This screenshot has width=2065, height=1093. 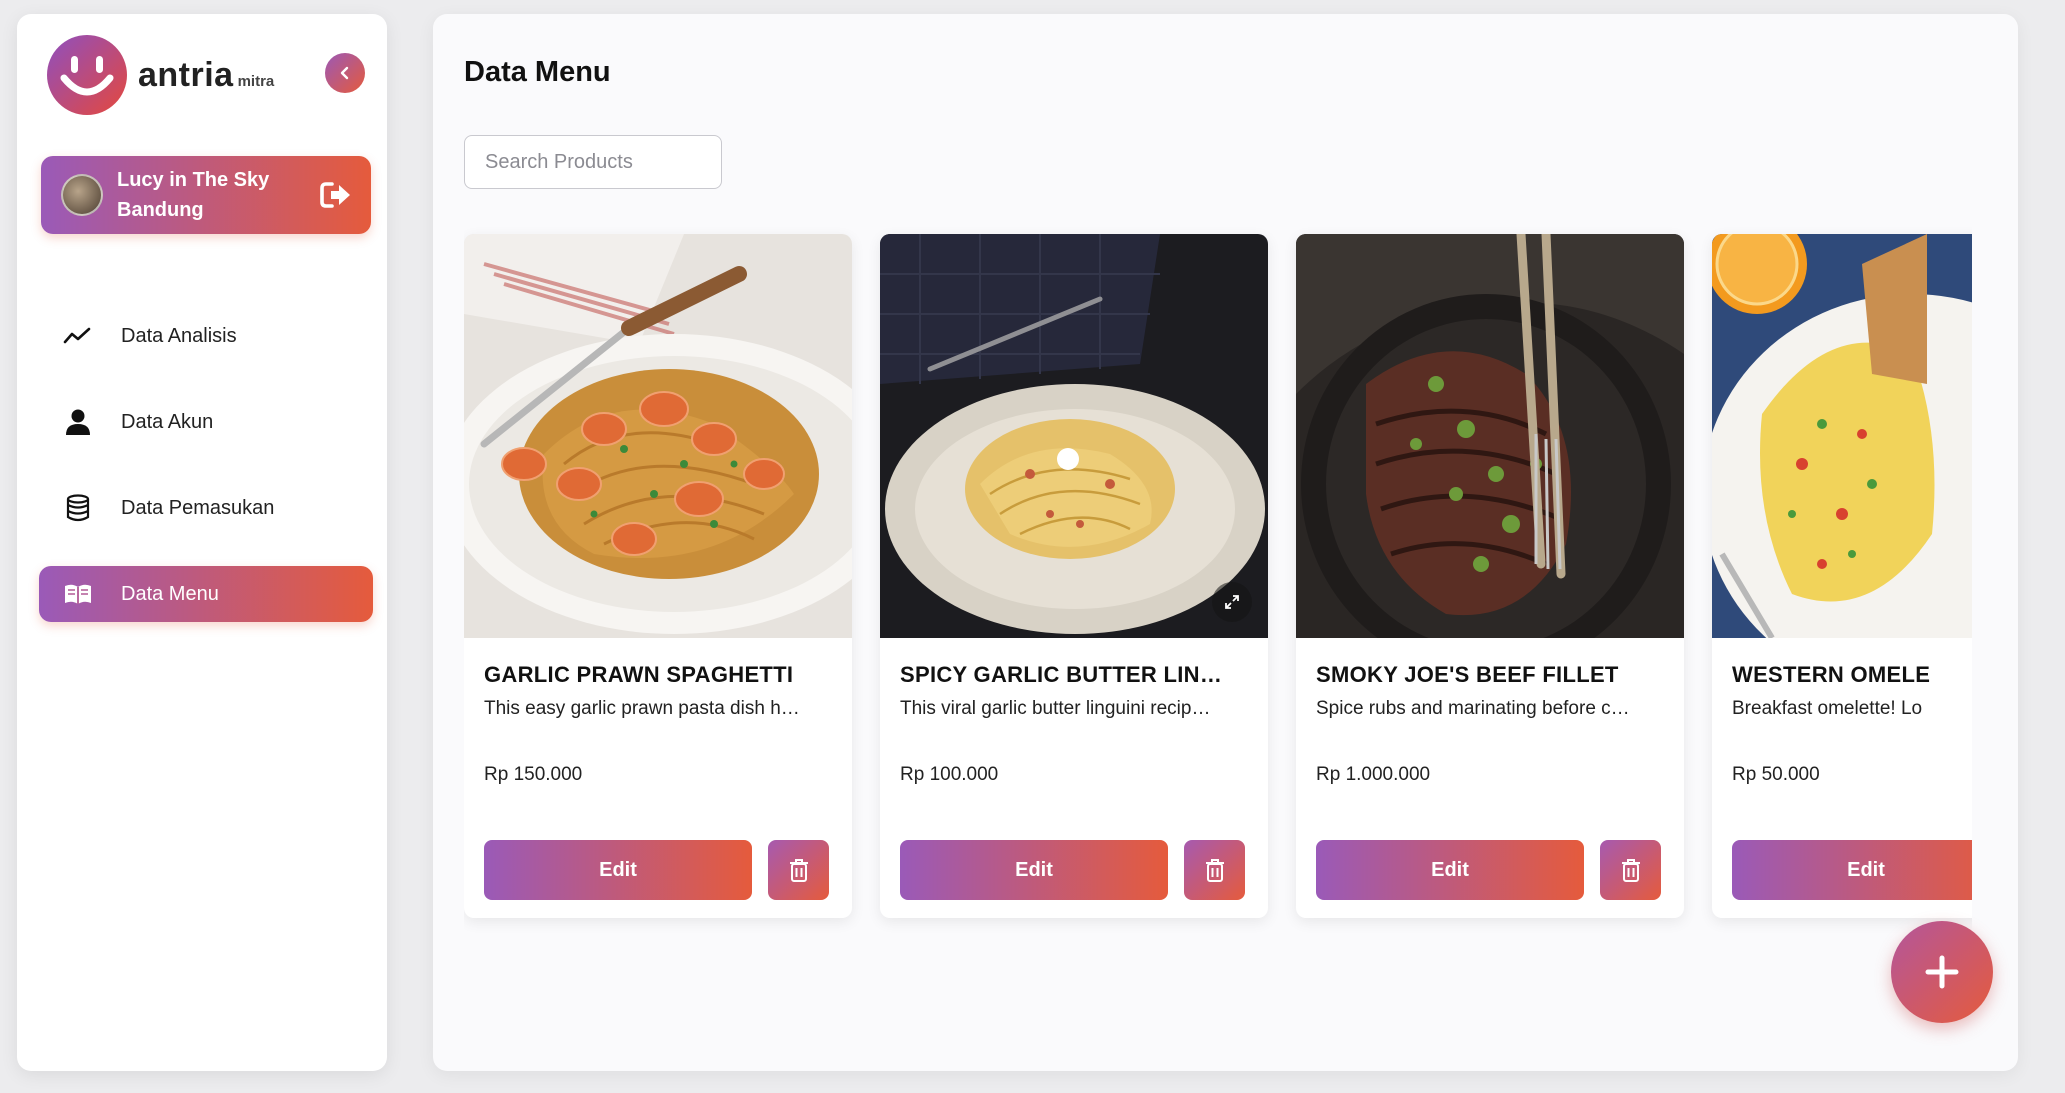 I want to click on store-profile-card: Lucy in The Sky Bandung, so click(x=206, y=195).